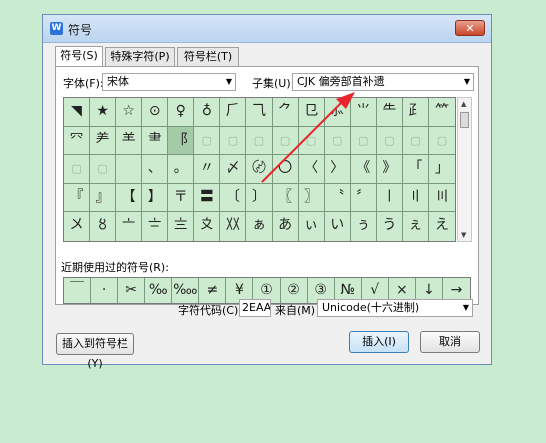 This screenshot has height=443, width=546. Describe the element at coordinates (312, 226) in the screenshot. I see `symbol-cell: ぃ` at that location.